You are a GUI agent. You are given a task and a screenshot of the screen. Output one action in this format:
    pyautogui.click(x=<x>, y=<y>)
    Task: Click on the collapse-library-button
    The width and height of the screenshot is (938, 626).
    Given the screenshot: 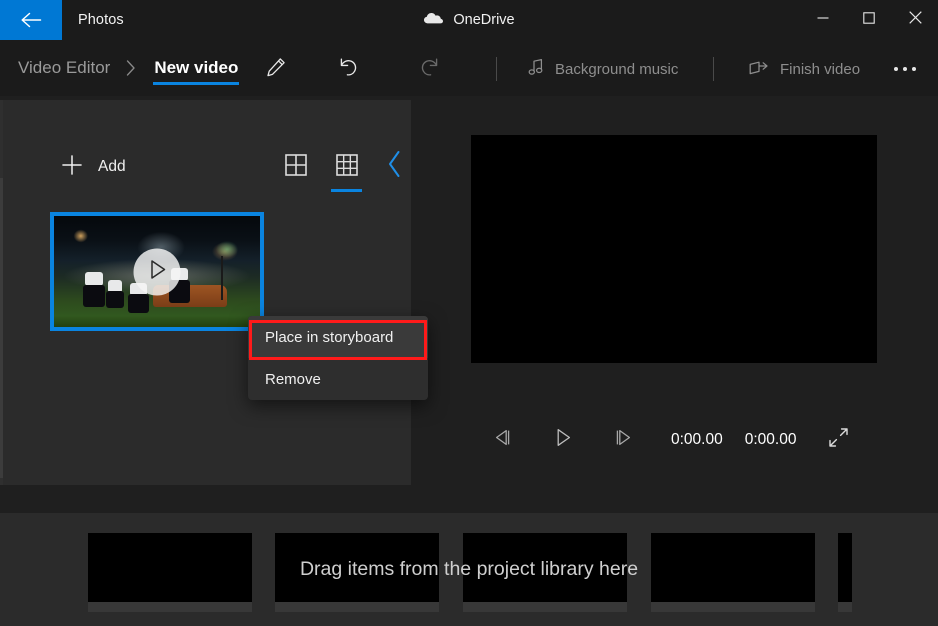 What is the action you would take?
    pyautogui.click(x=394, y=166)
    